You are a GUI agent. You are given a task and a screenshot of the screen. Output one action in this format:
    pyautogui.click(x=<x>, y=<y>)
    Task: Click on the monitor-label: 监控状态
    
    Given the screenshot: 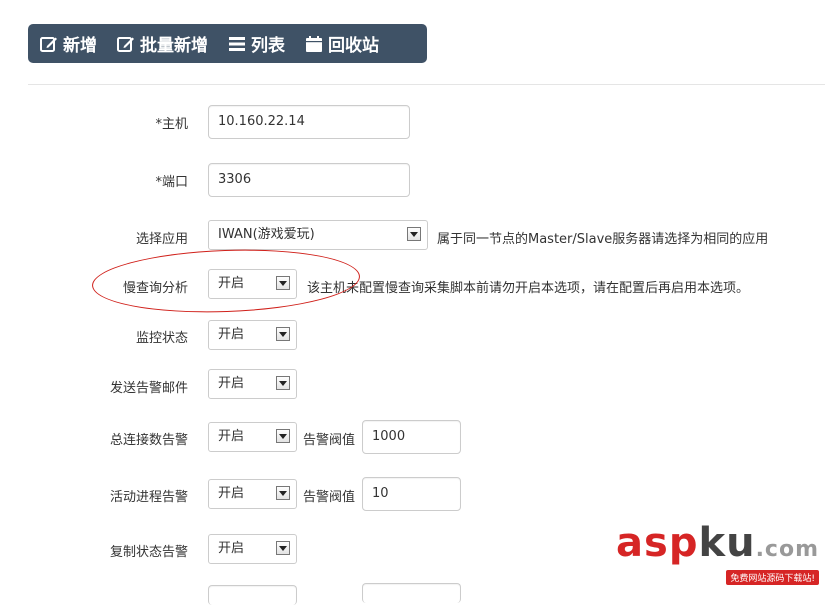 What is the action you would take?
    pyautogui.click(x=161, y=338)
    